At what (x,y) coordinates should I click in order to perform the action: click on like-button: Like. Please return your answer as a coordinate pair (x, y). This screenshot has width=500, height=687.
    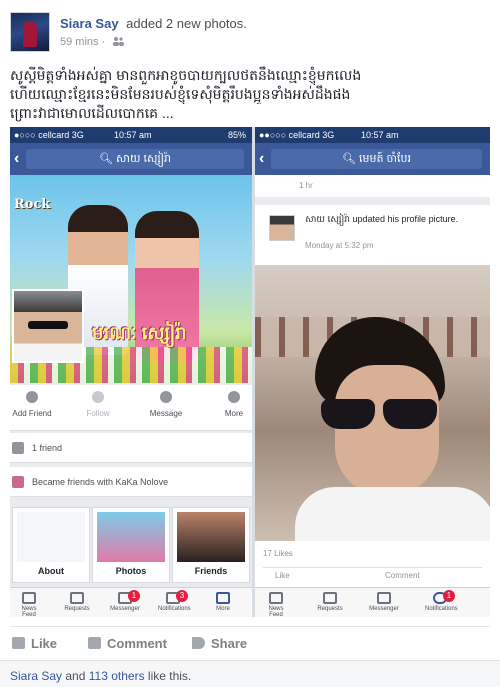
    Looking at the image, I should click on (34, 643).